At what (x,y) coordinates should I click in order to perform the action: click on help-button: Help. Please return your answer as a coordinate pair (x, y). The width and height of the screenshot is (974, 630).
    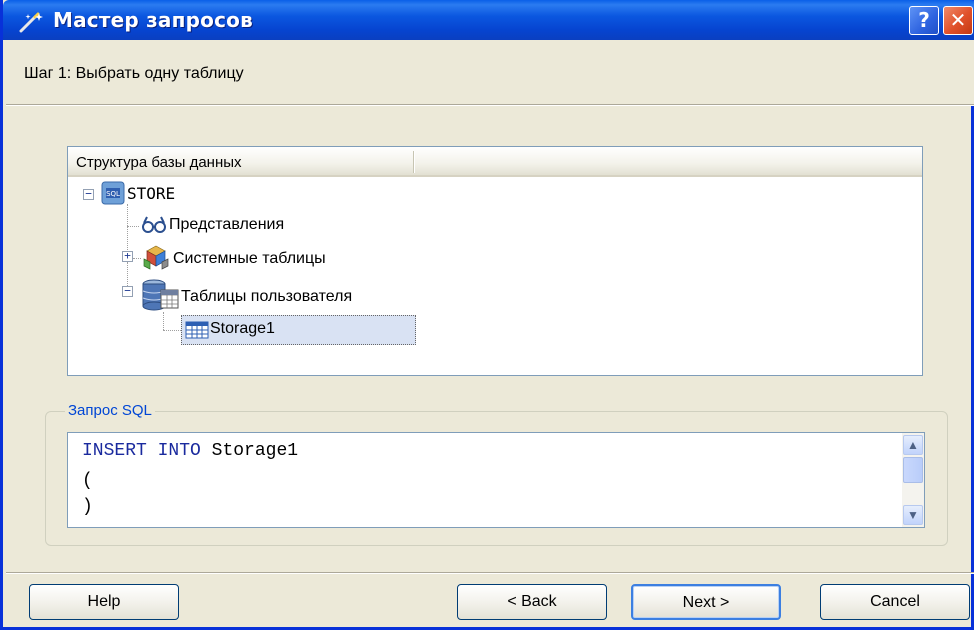
    Looking at the image, I should click on (104, 602).